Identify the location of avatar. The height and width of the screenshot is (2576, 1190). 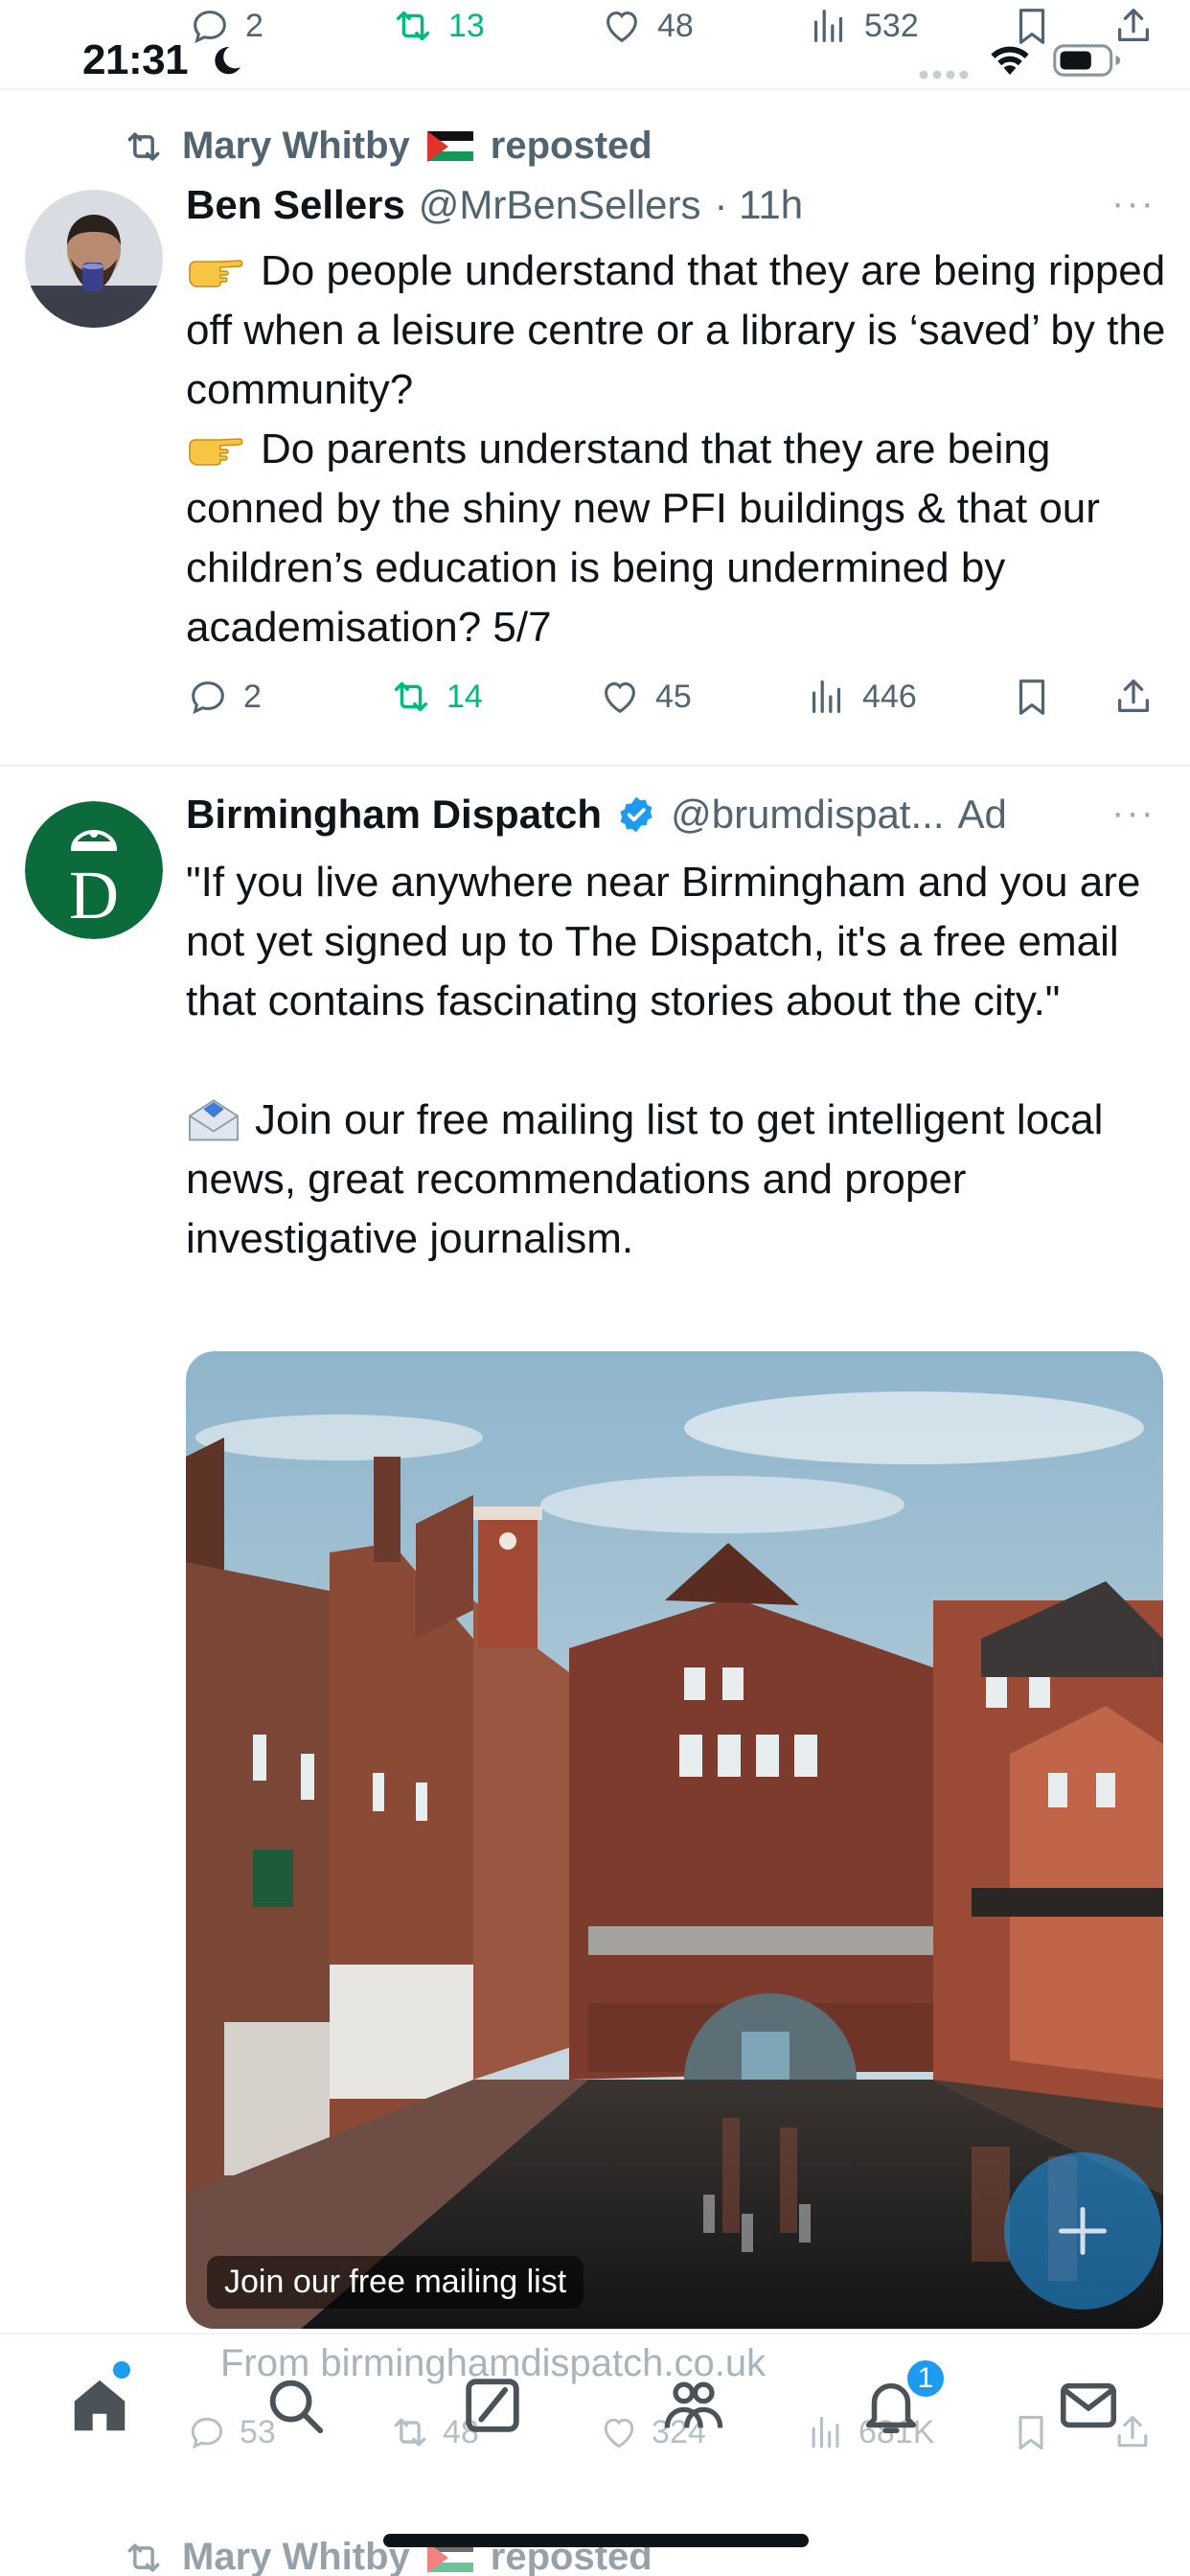
(94, 259).